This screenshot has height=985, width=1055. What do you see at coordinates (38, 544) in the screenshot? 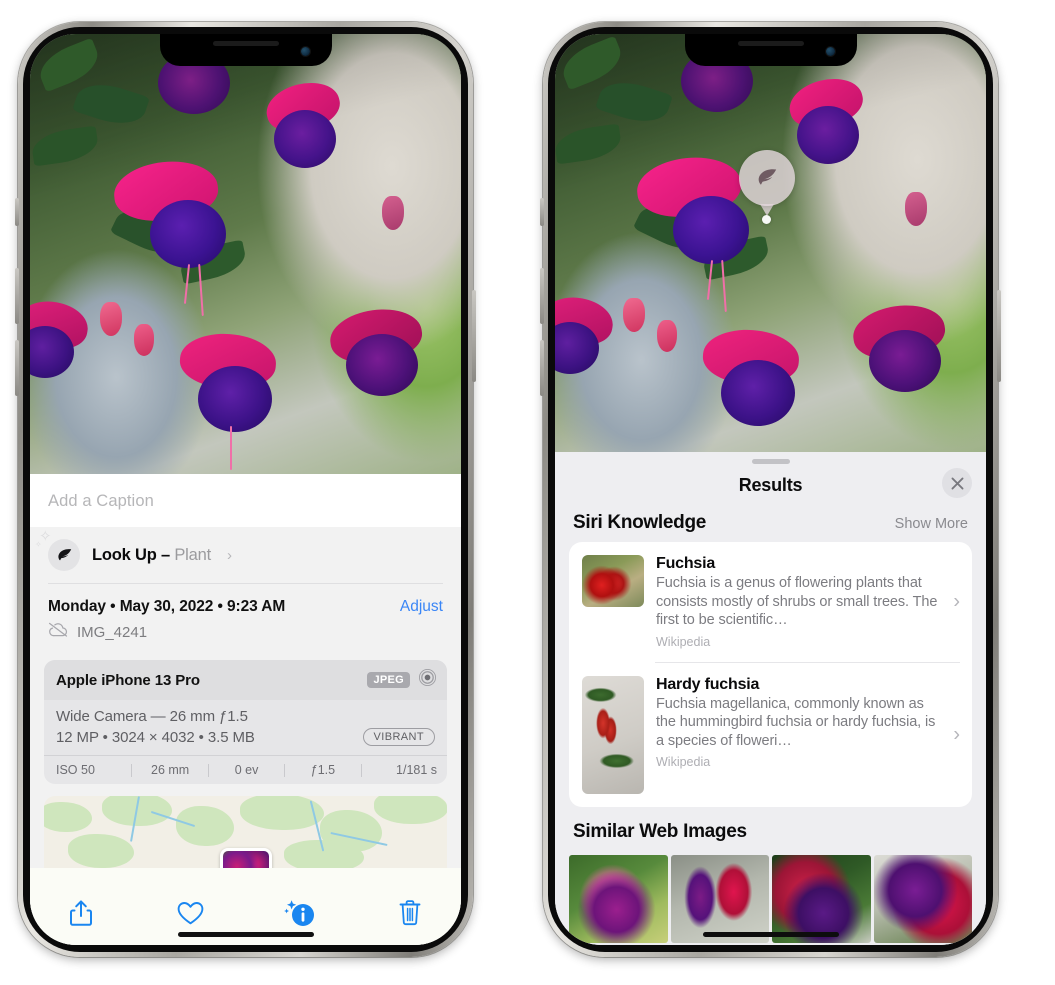
I see `sparkle-icon-small: ✧` at bounding box center [38, 544].